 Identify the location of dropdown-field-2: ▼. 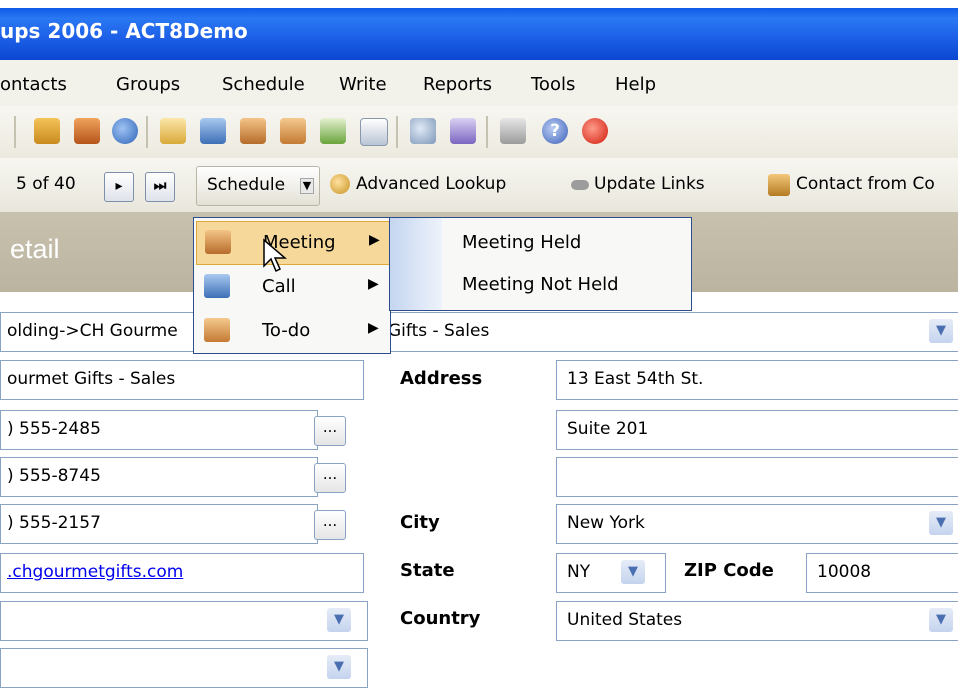
(184, 668).